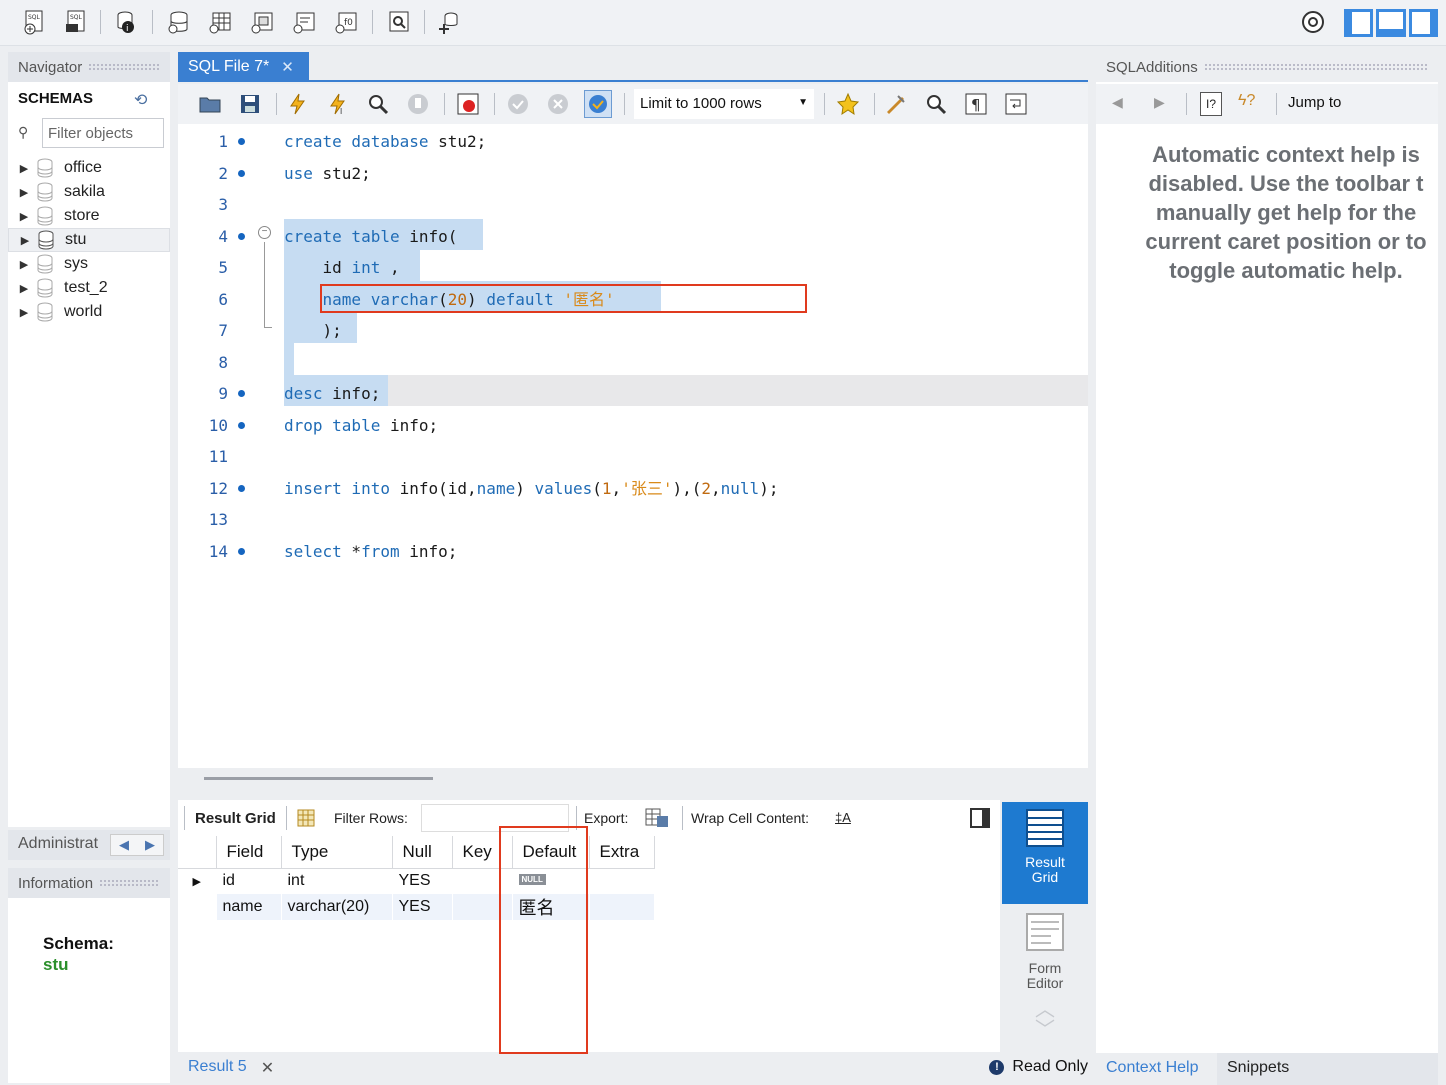  Describe the element at coordinates (598, 104) in the screenshot. I see `autocommit-toggle-icon` at that location.